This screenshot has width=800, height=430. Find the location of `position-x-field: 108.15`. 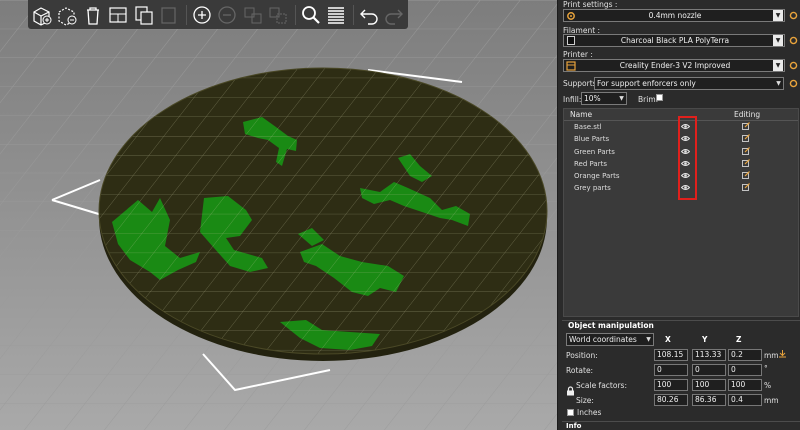

position-x-field: 108.15 is located at coordinates (671, 355).